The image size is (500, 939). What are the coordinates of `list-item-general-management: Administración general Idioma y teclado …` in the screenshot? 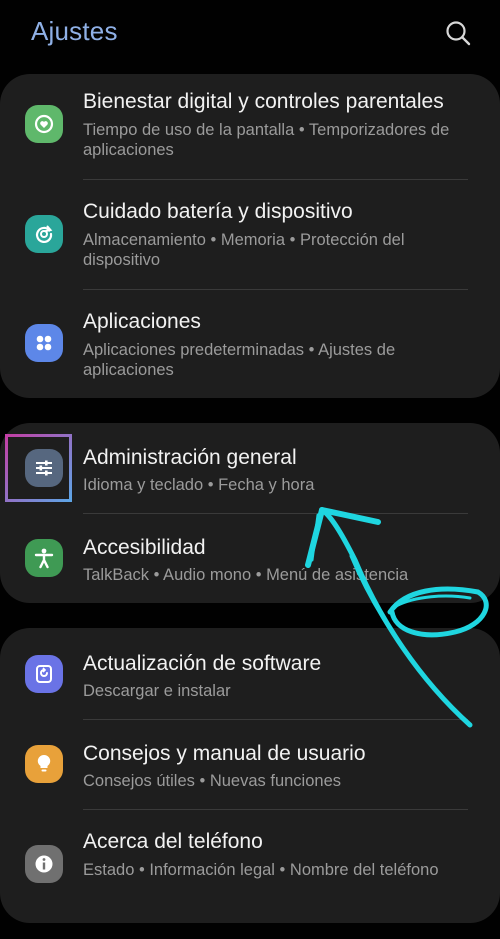 It's located at (250, 468).